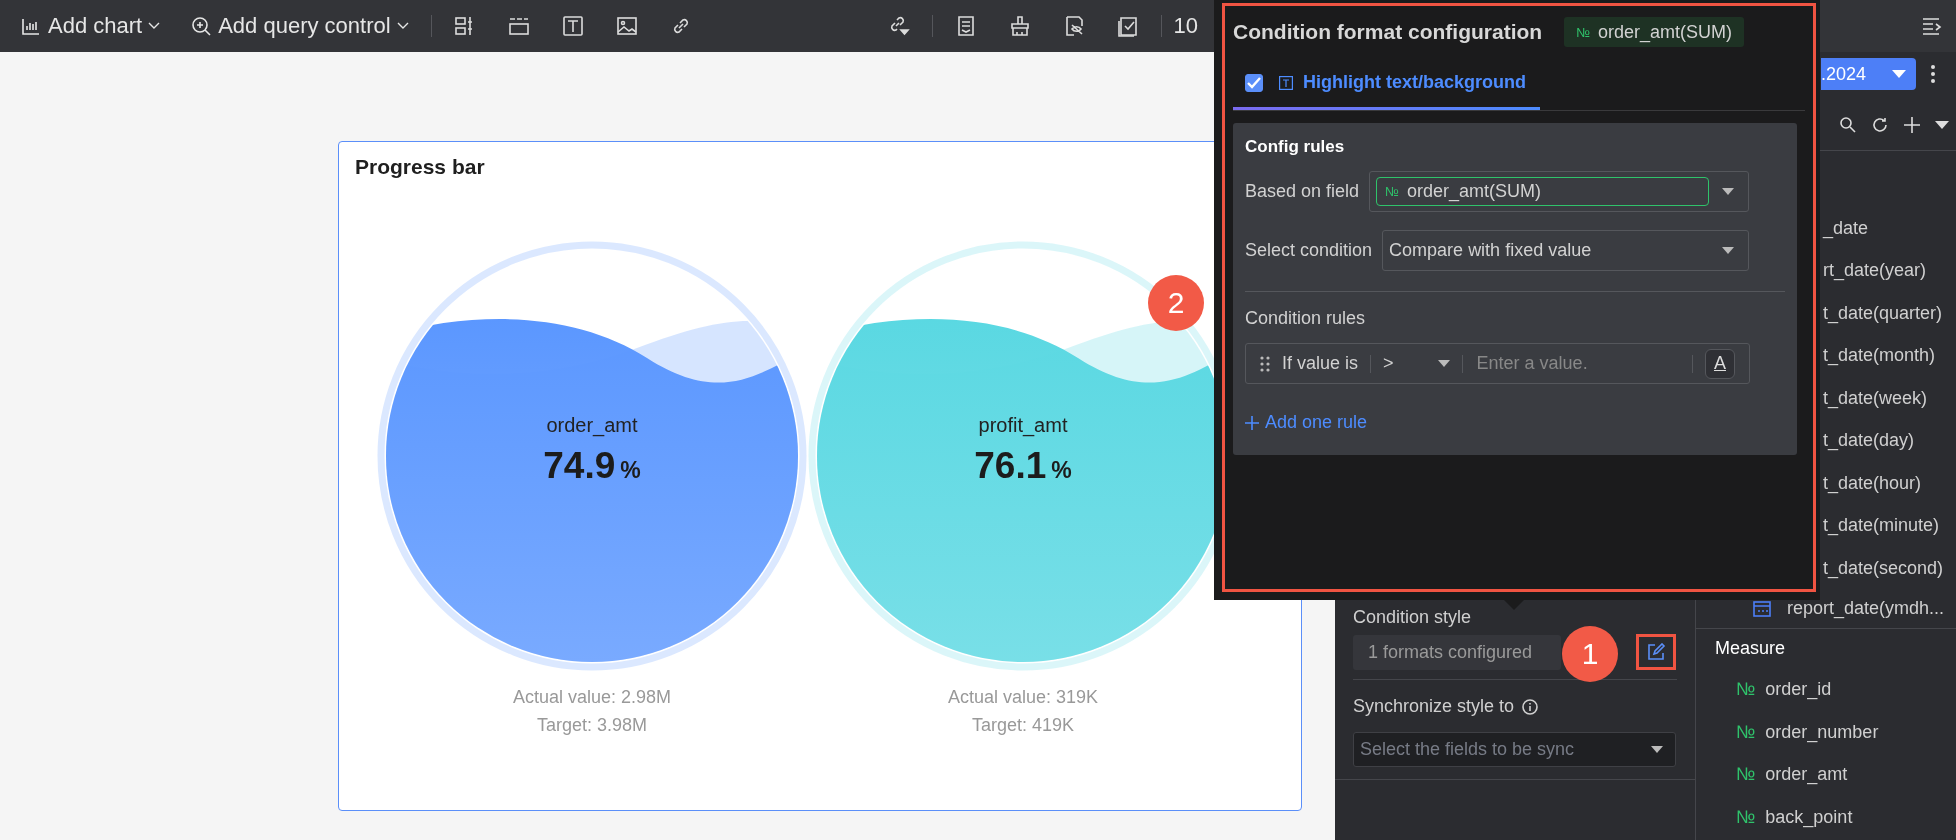 This screenshot has width=1956, height=840. What do you see at coordinates (1302, 191) in the screenshot?
I see `field-label: Based on field` at bounding box center [1302, 191].